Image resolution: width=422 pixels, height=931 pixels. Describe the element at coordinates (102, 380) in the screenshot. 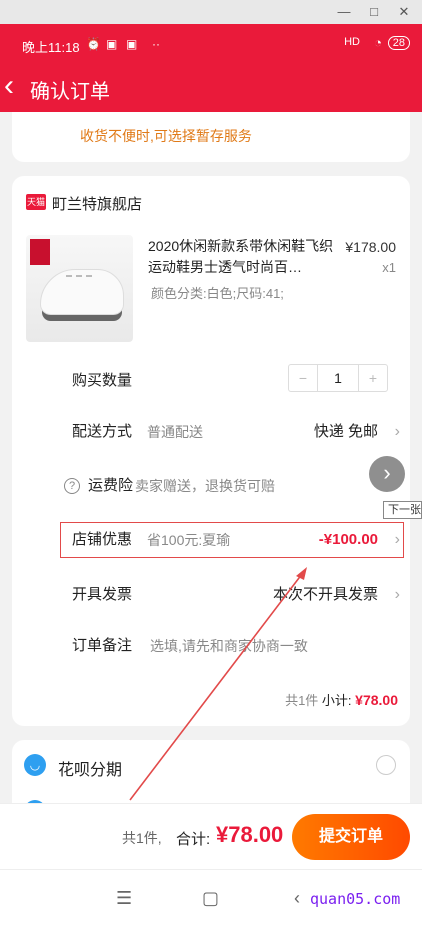

I see `quantity-label: 购买数量` at that location.